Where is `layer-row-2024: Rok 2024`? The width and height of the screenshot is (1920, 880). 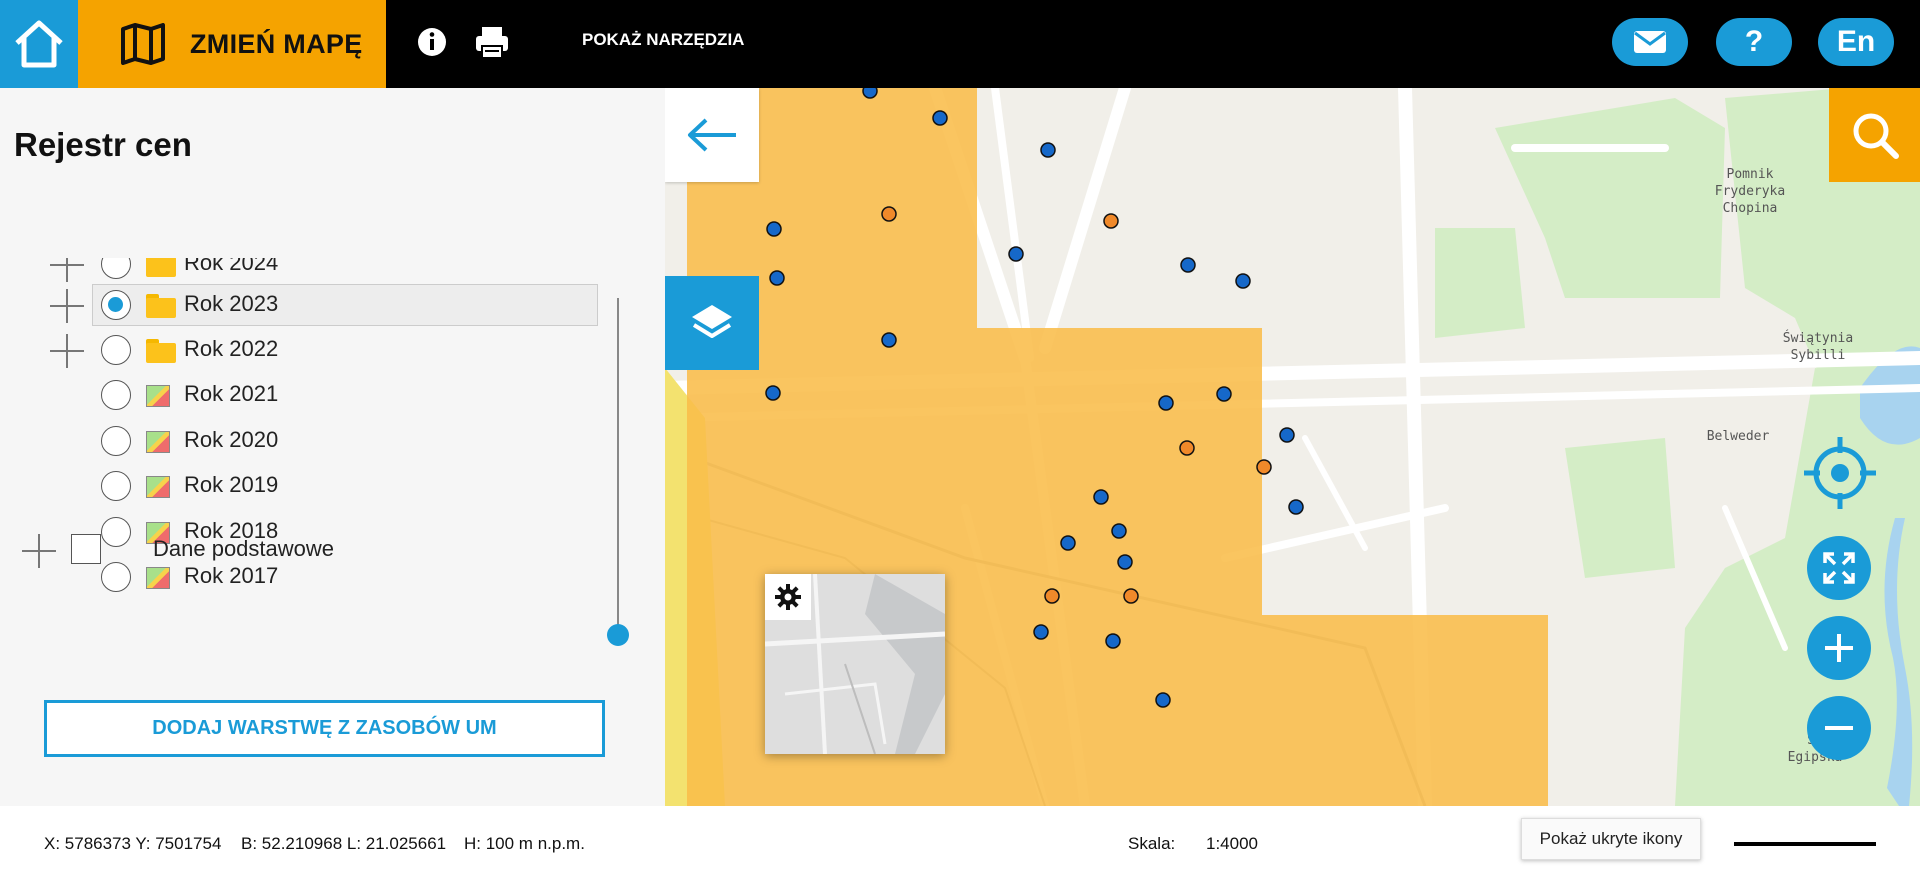
layer-row-2024: Rok 2024 is located at coordinates (310, 271).